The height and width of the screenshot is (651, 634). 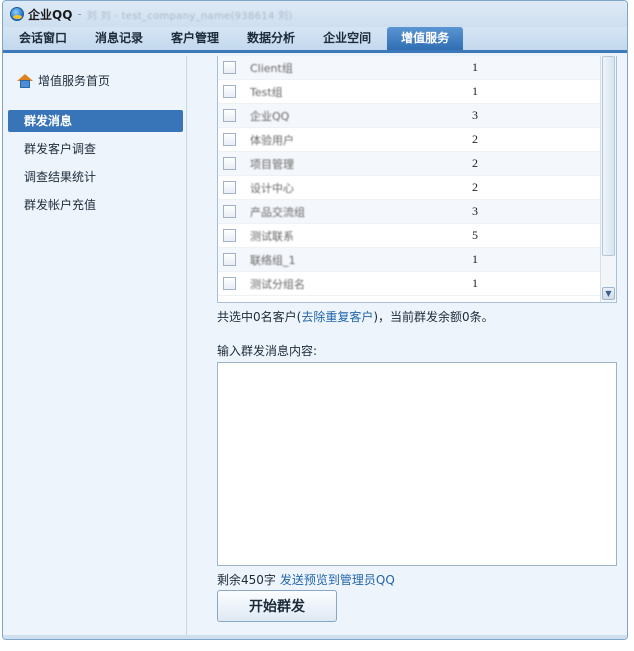 I want to click on tab-3: 数据分析, so click(x=271, y=38).